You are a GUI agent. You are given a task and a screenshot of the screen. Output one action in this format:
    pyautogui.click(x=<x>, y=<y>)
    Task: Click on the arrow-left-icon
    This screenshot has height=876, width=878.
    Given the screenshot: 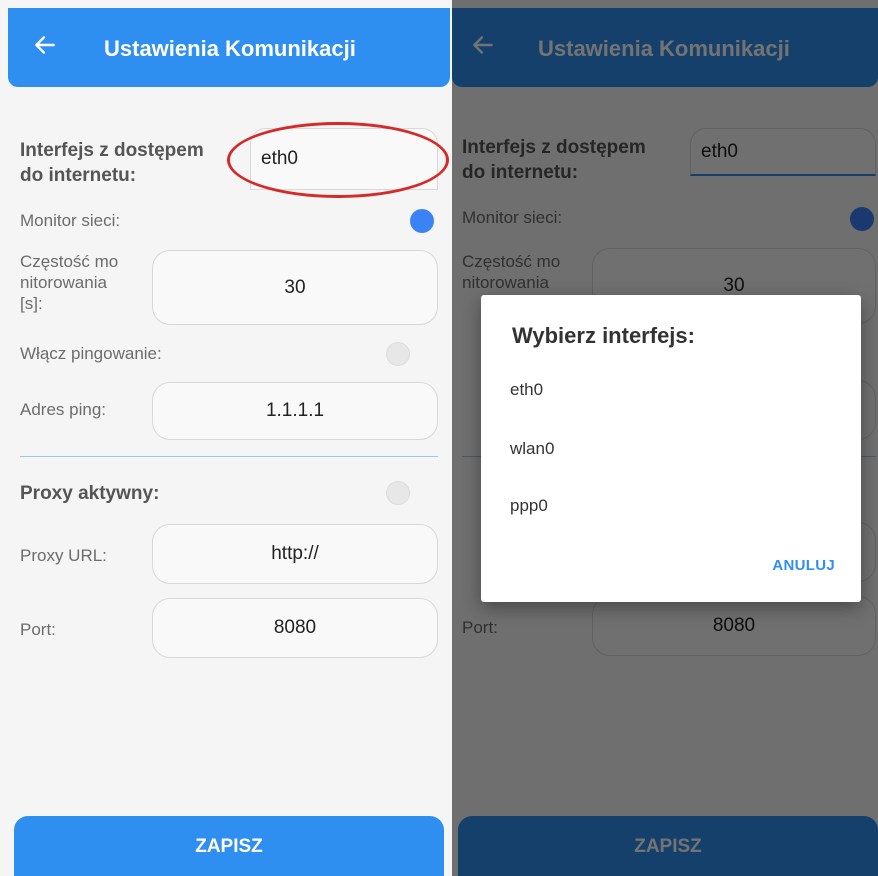 What is the action you would take?
    pyautogui.click(x=45, y=45)
    